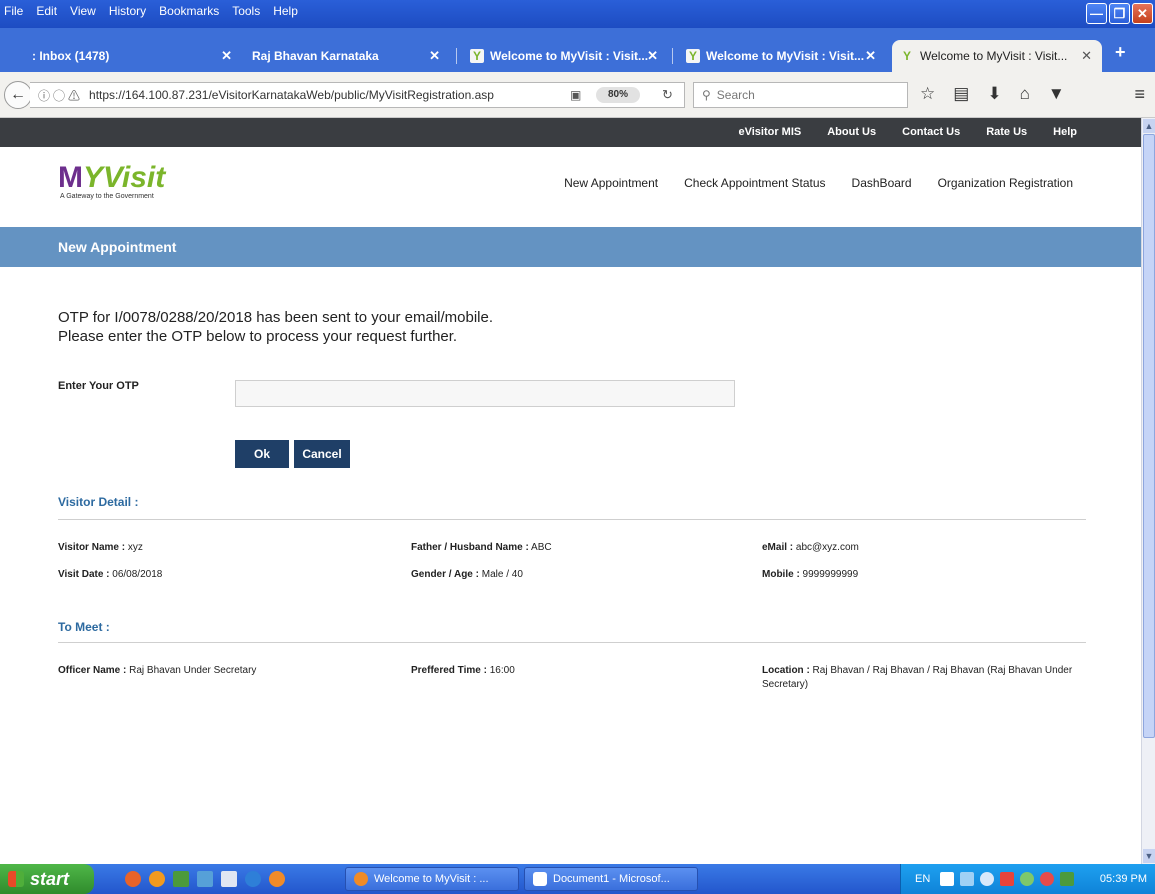 The height and width of the screenshot is (894, 1155). I want to click on quick-launch, so click(205, 879).